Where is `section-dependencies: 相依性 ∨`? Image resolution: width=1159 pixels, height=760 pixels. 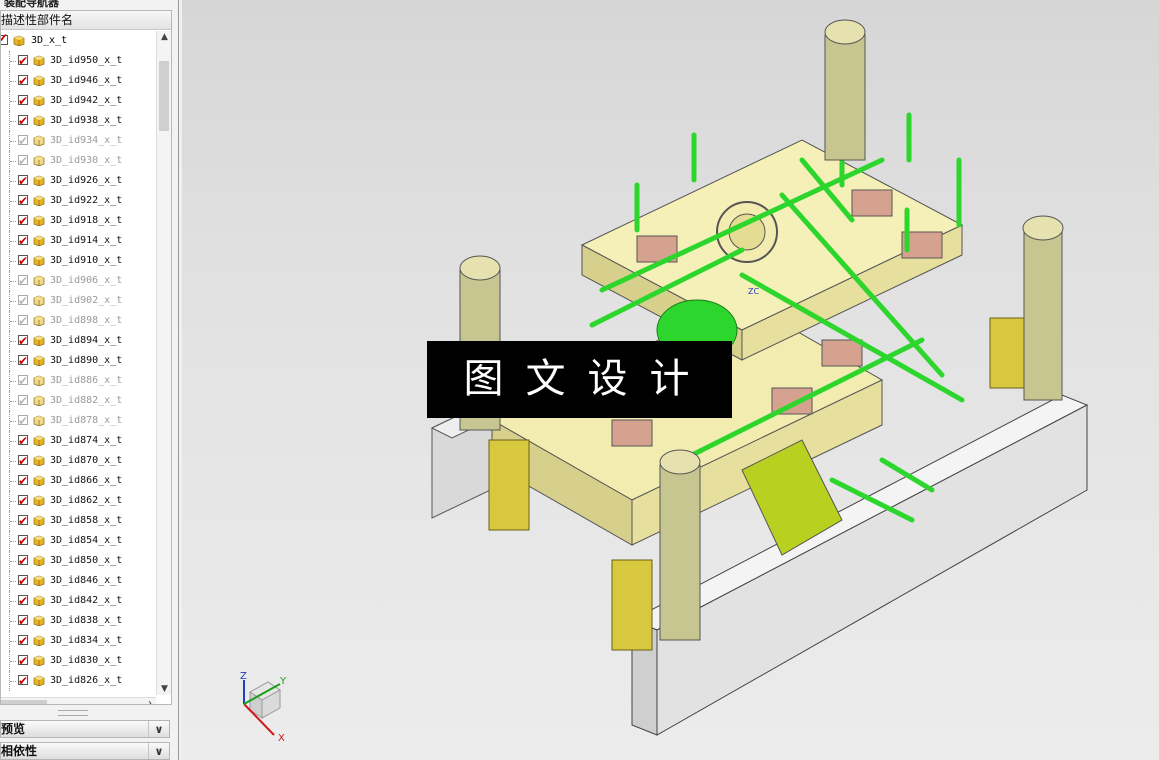
section-dependencies: 相依性 ∨ is located at coordinates (85, 751).